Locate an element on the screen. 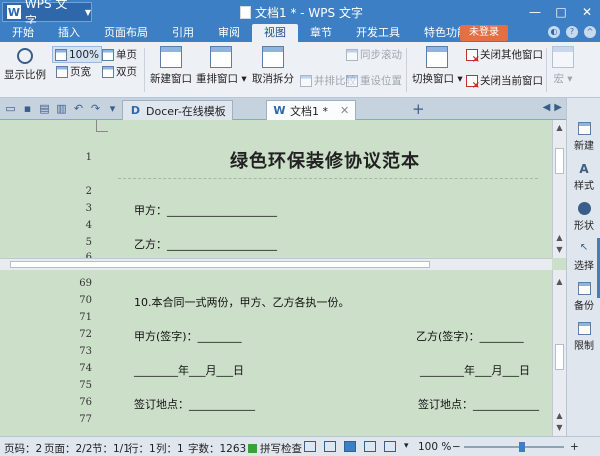 The image size is (600, 456). close-button: ✕ is located at coordinates (587, 12).